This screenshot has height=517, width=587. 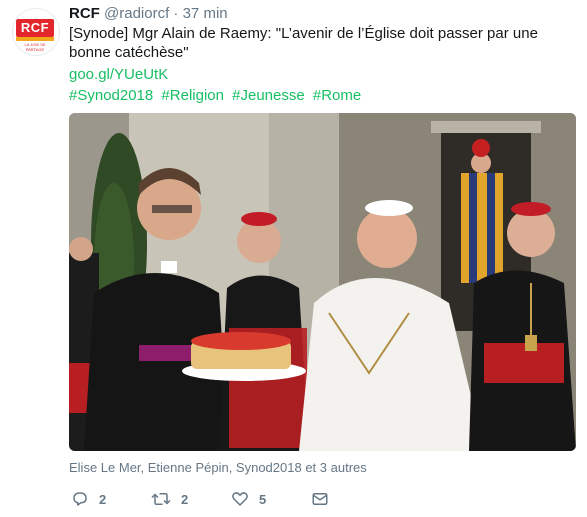 I want to click on rcf-logo-tagline: LA JOIE SE PARTAGE, so click(x=35, y=47).